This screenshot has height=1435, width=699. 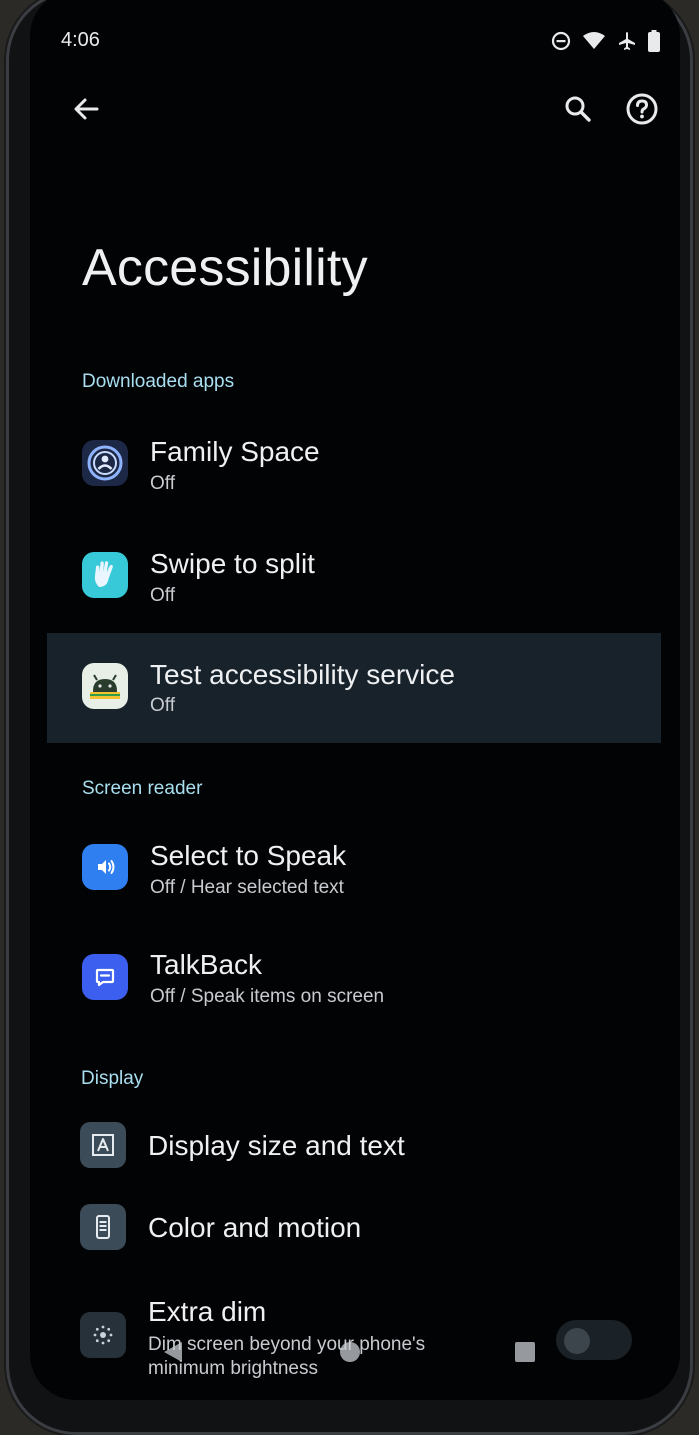 I want to click on list-item-title: TalkBack, so click(x=206, y=964).